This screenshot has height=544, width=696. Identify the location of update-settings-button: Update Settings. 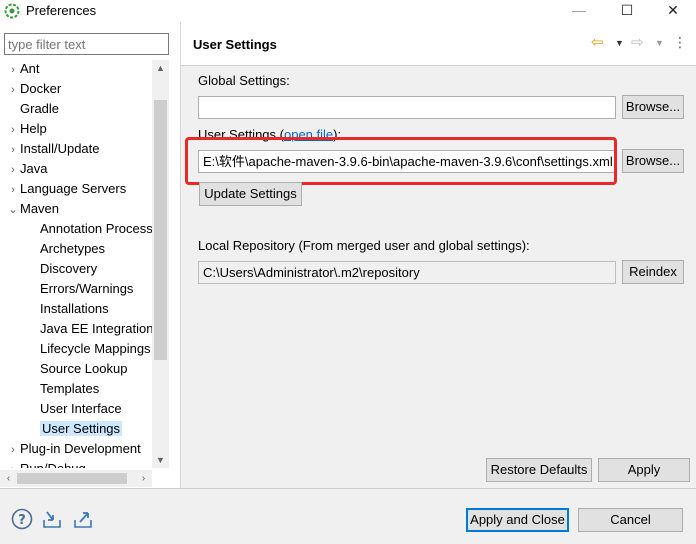
(250, 194).